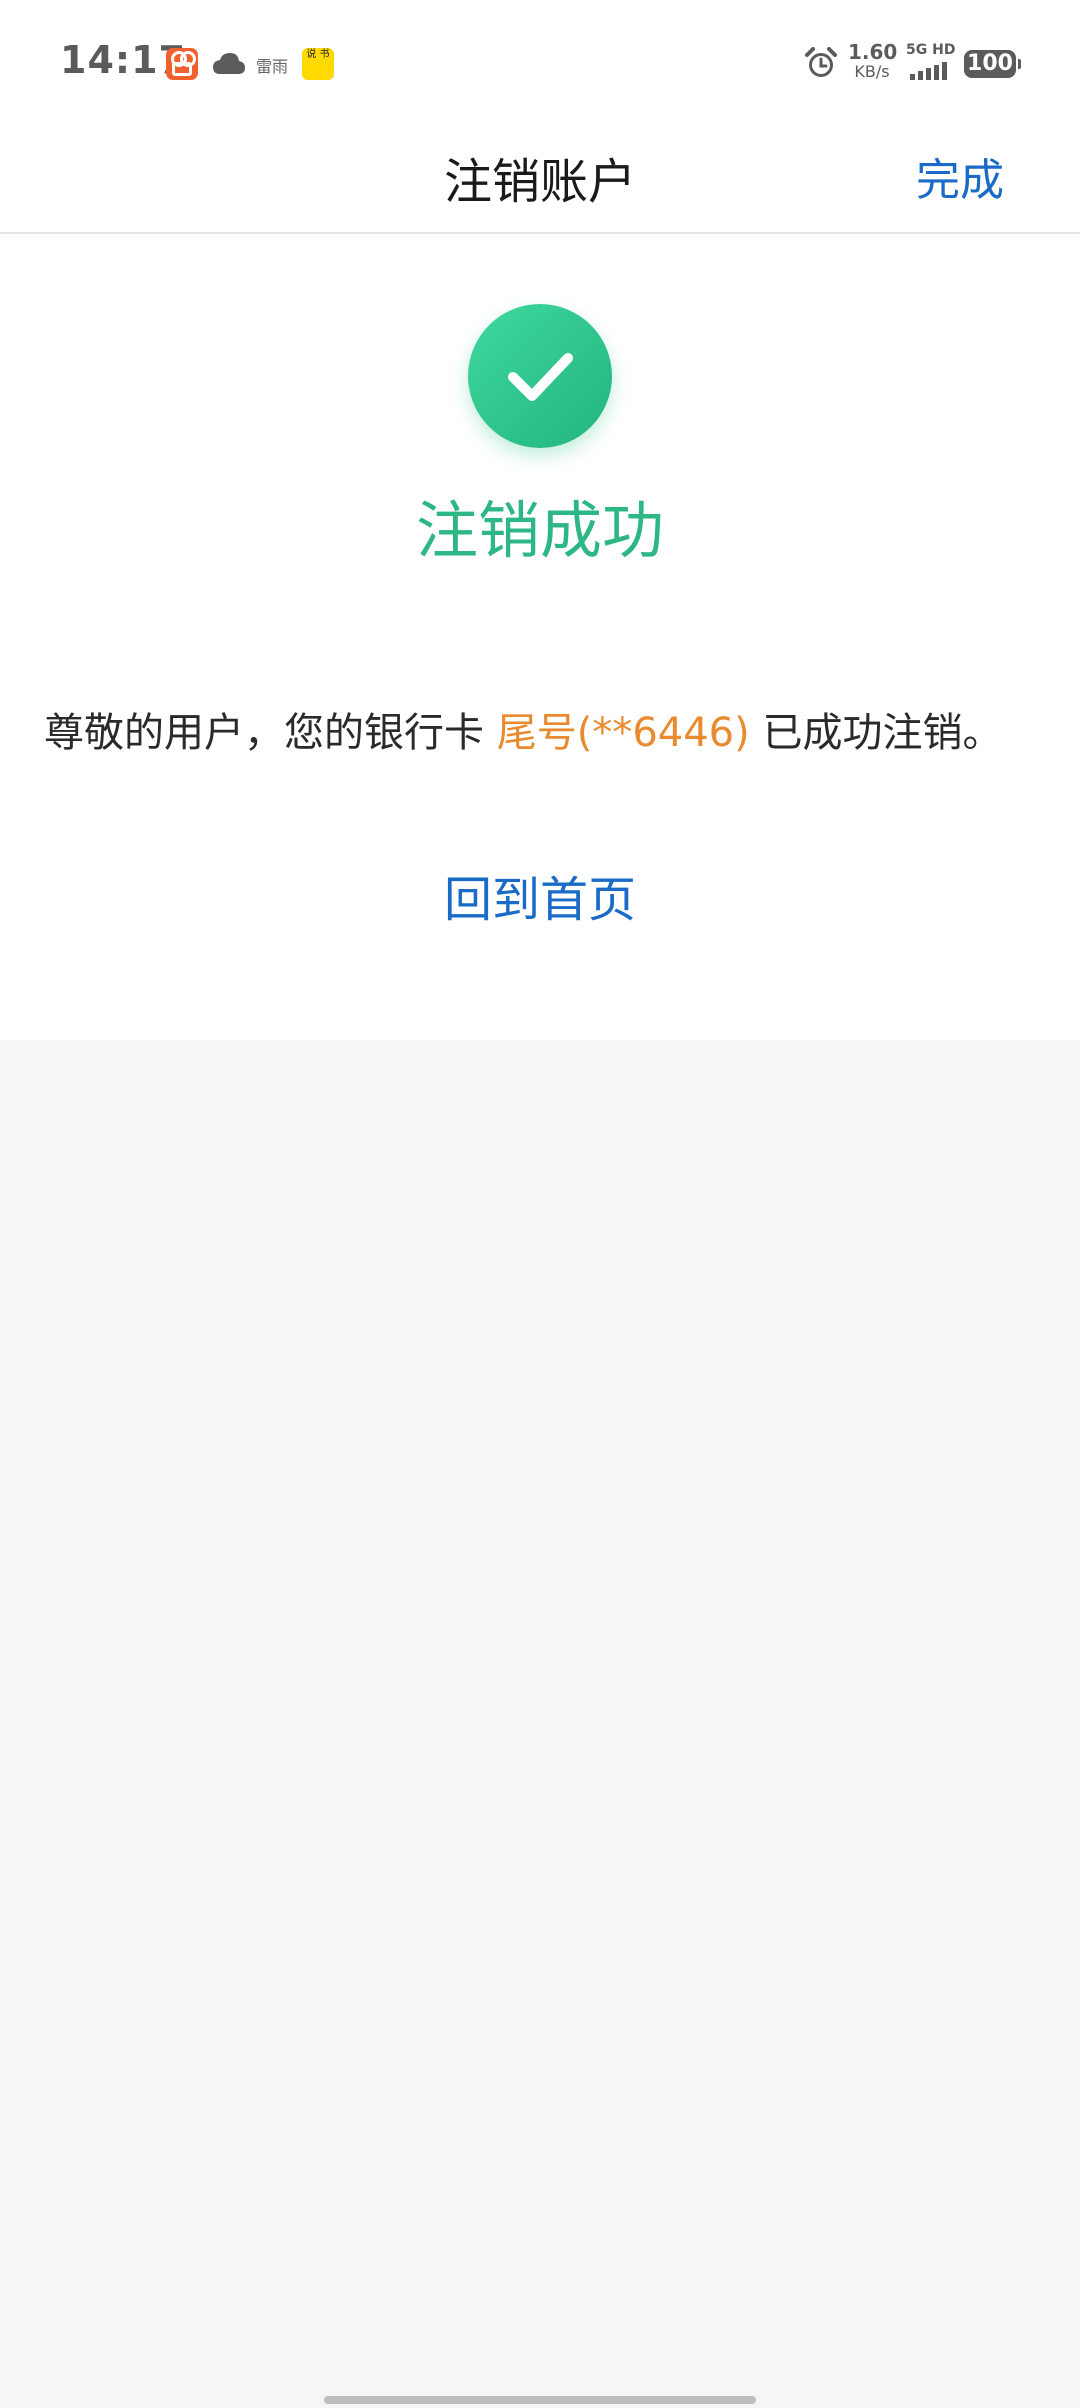  What do you see at coordinates (540, 2400) in the screenshot?
I see `home-indicator` at bounding box center [540, 2400].